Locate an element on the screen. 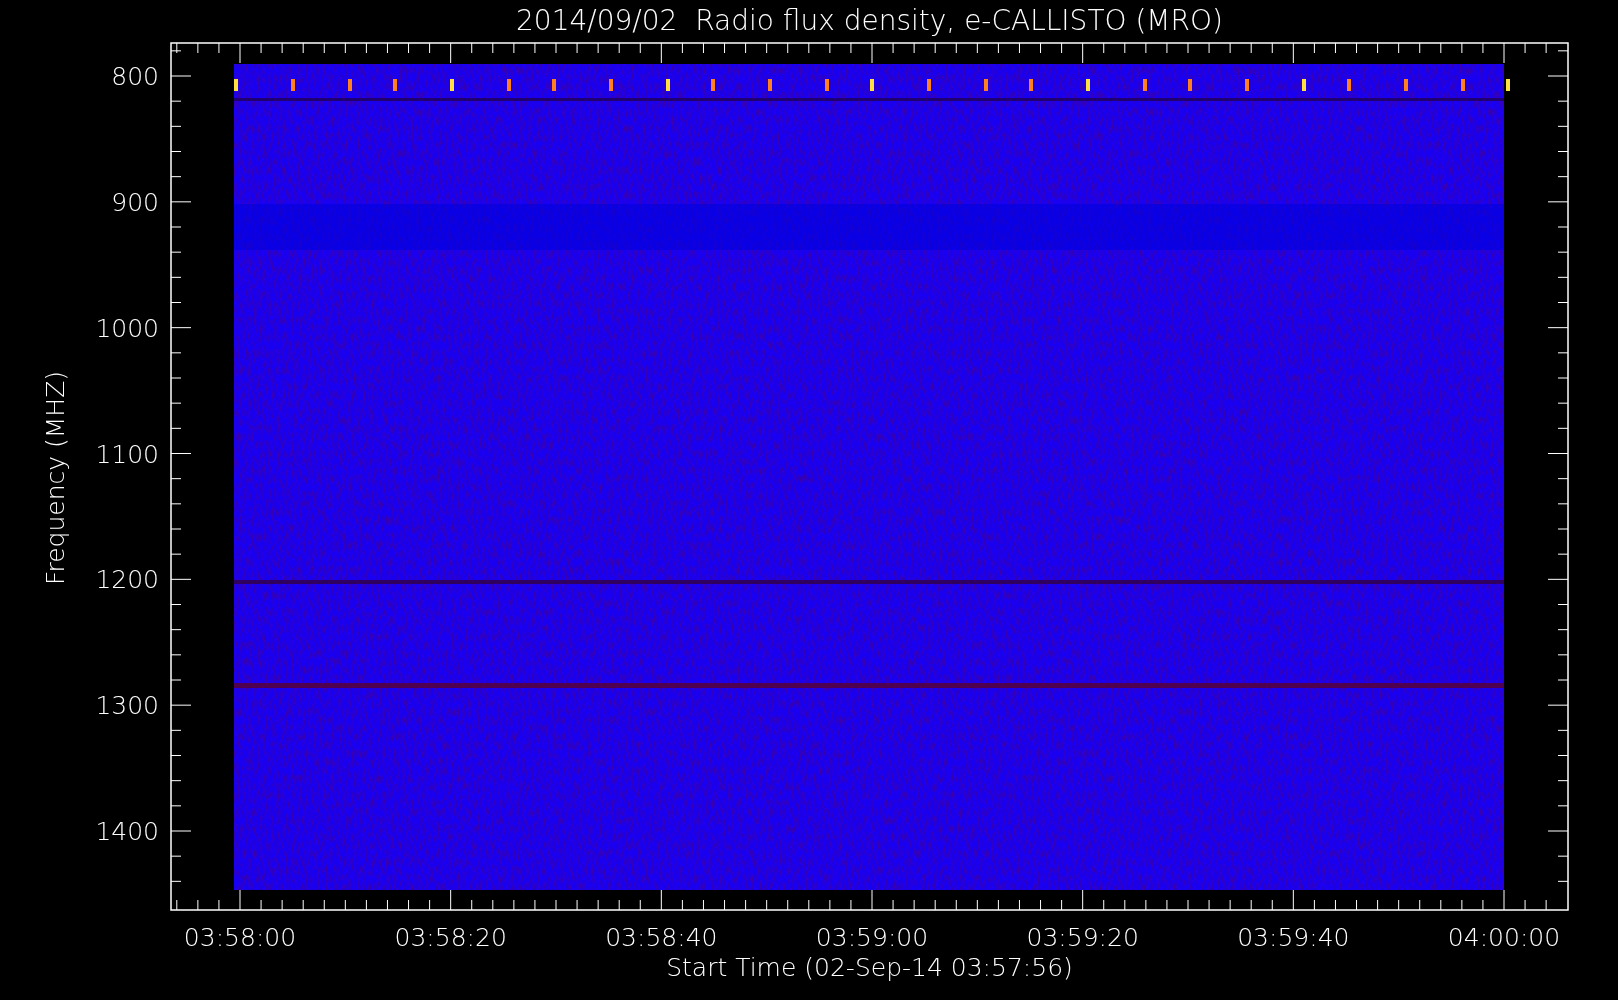 The width and height of the screenshot is (1618, 1000). x-tick-label: 03:59:00 is located at coordinates (872, 937).